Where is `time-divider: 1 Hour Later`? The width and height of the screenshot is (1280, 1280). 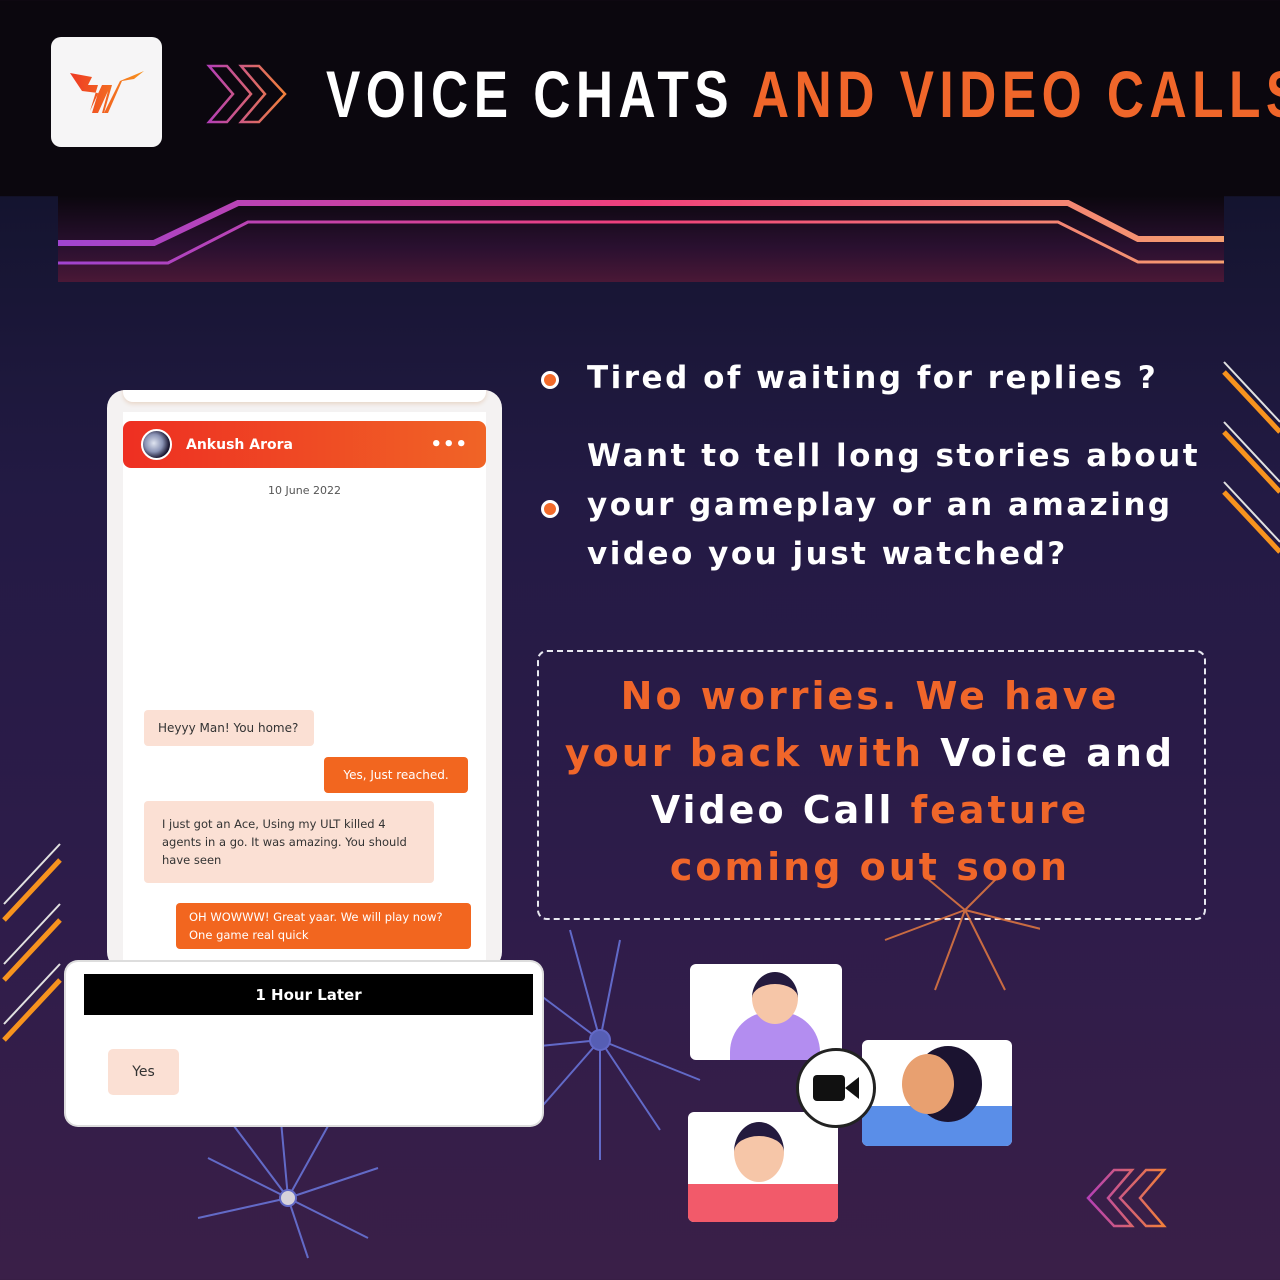 time-divider: 1 Hour Later is located at coordinates (308, 994).